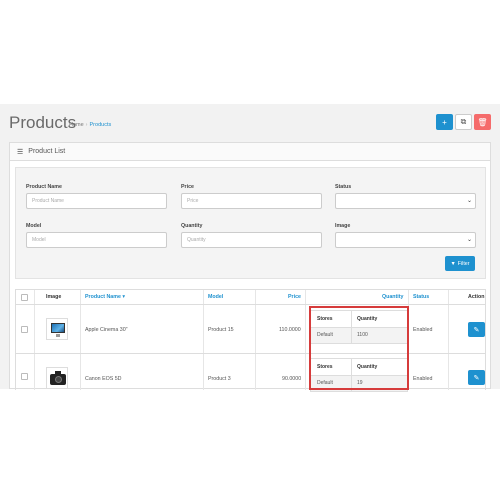 The height and width of the screenshot is (500, 500). Describe the element at coordinates (453, 263) in the screenshot. I see `funnel-icon: ▼` at that location.